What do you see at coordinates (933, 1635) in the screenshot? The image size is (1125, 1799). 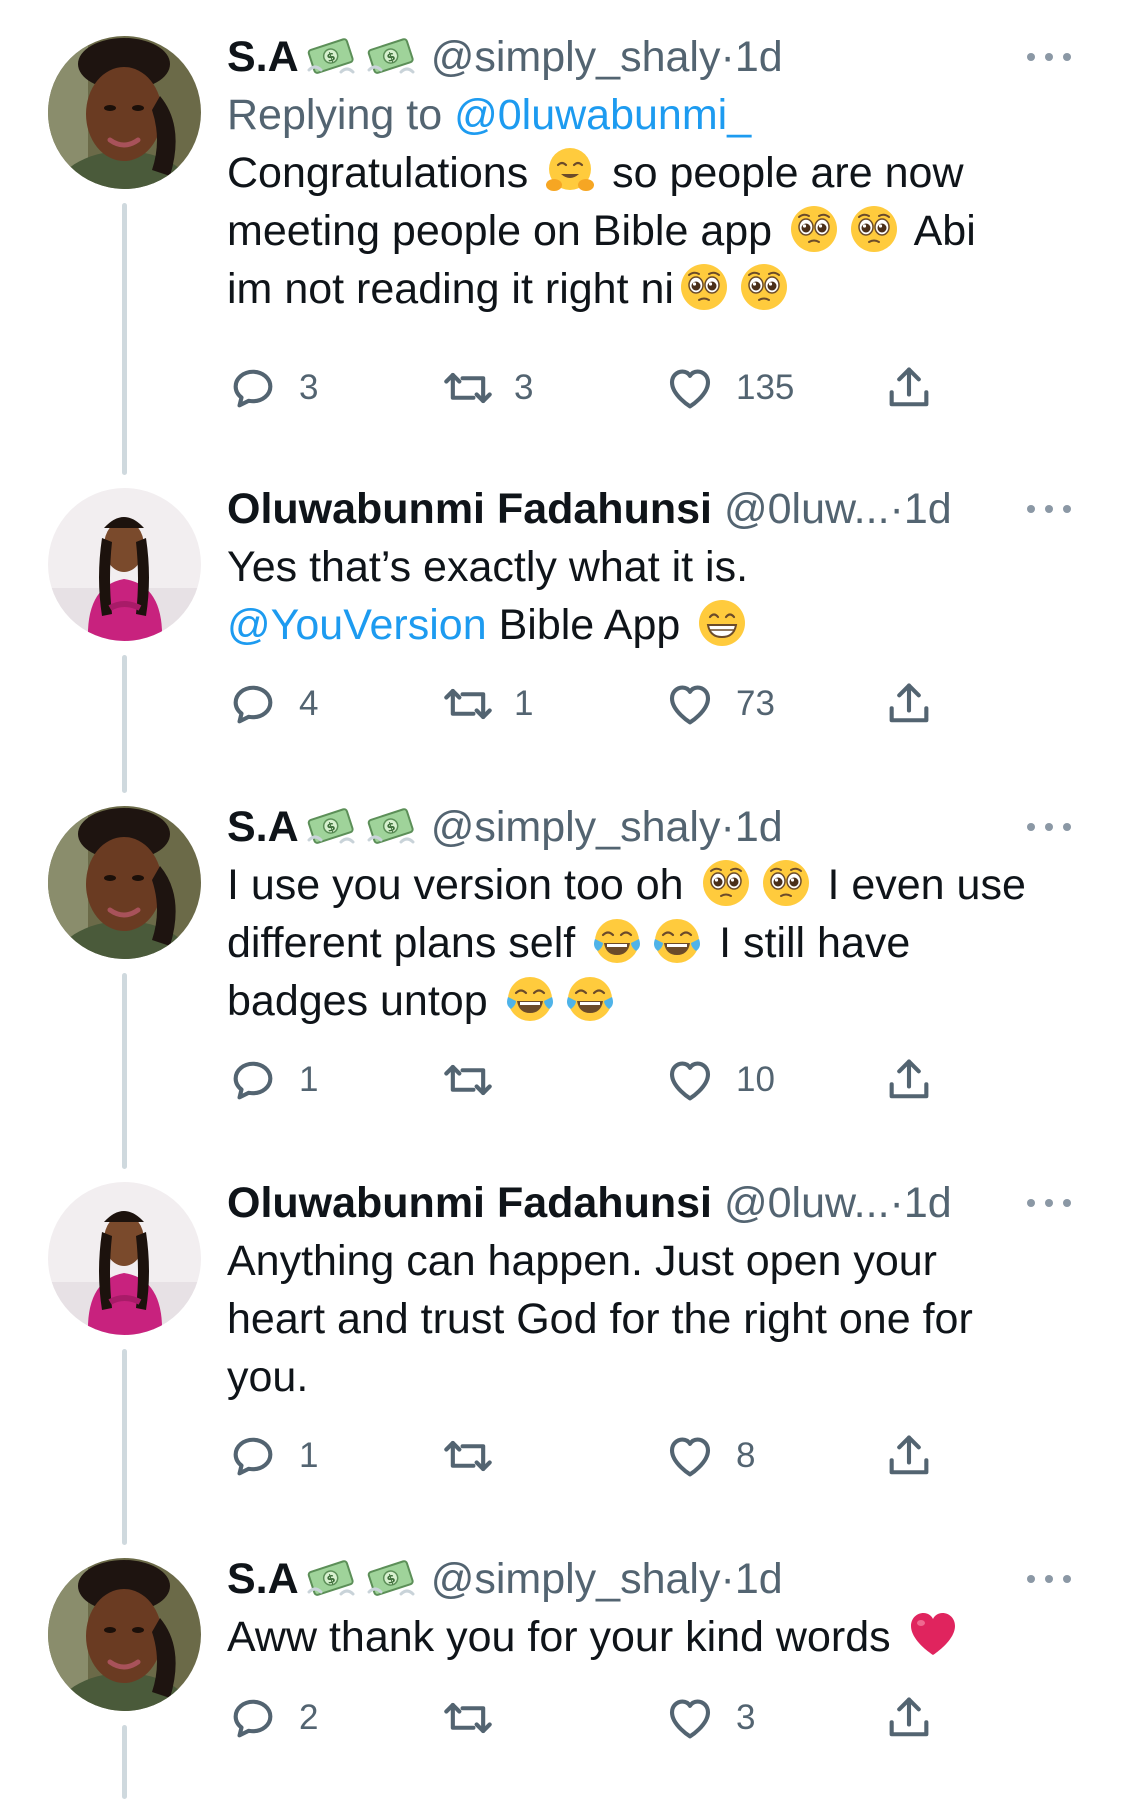 I see `red-heart-icon` at bounding box center [933, 1635].